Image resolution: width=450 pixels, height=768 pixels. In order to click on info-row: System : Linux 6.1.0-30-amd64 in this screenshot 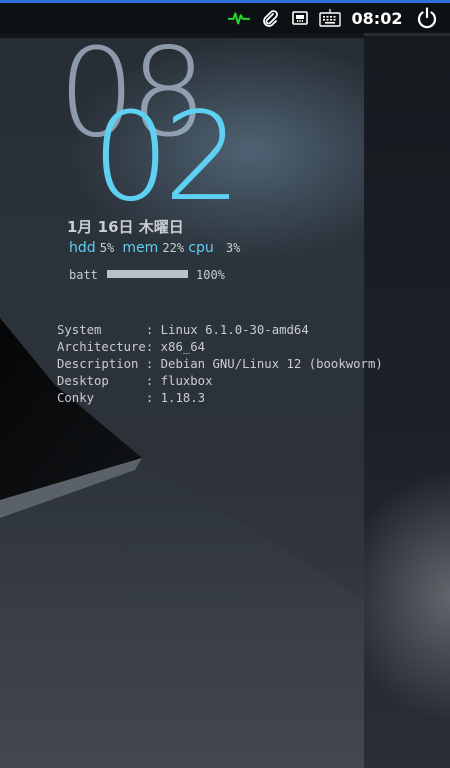, I will do `click(183, 330)`.